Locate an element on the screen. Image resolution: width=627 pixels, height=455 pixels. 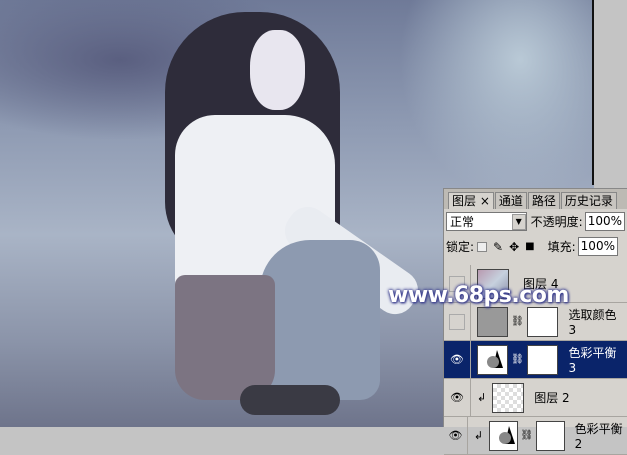
layer-name: 选取颜色 3 is located at coordinates (592, 322).